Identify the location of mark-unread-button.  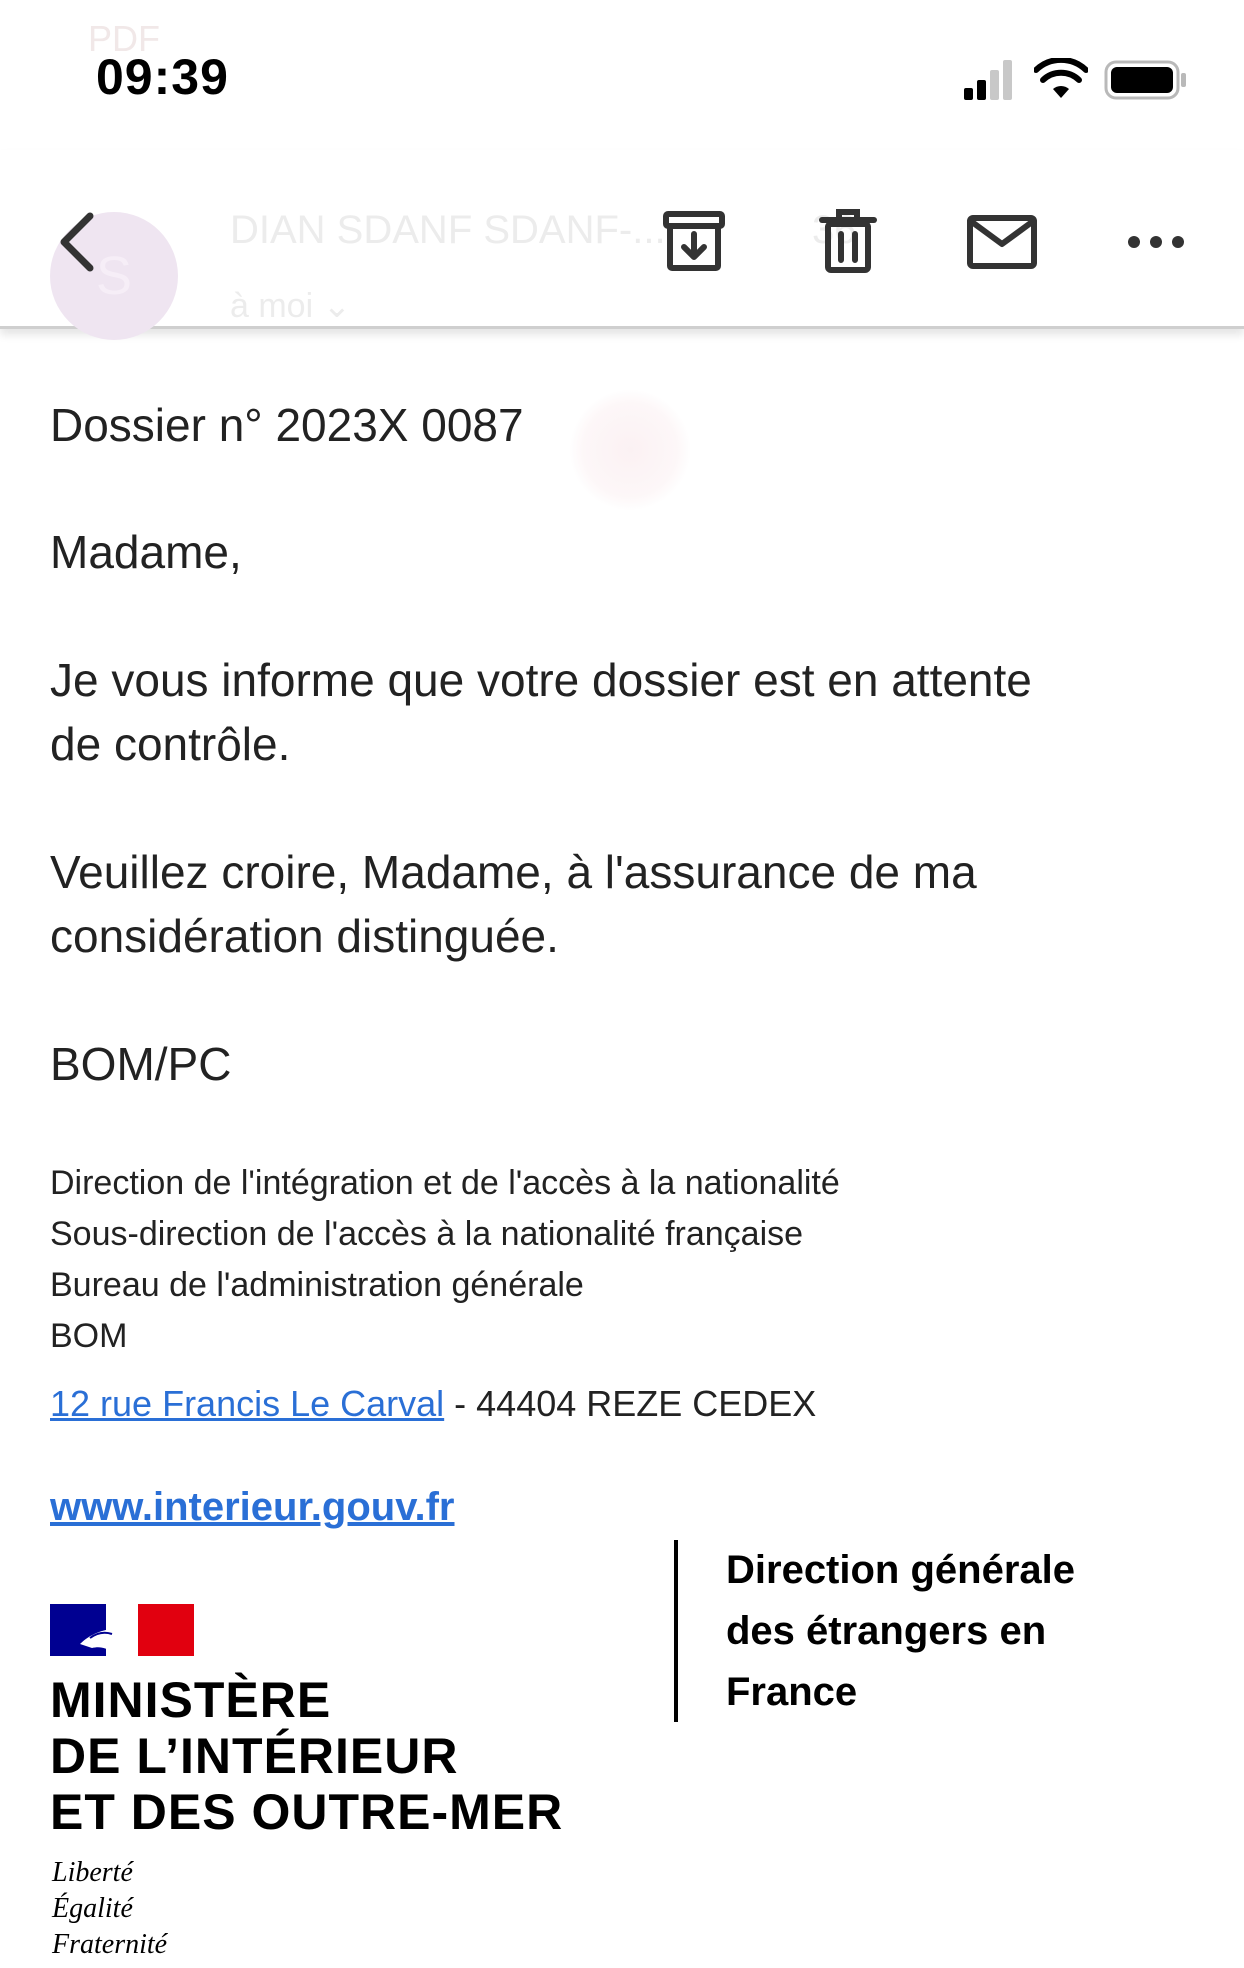
(1002, 242).